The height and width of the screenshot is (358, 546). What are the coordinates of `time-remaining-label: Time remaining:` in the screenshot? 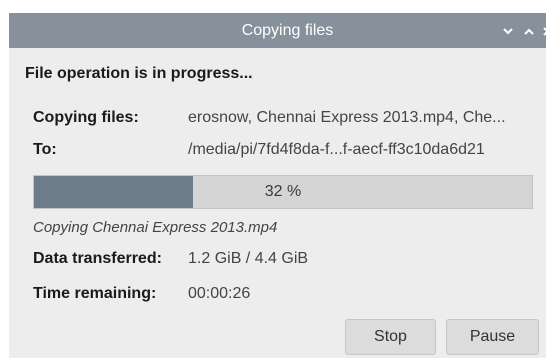 It's located at (95, 293).